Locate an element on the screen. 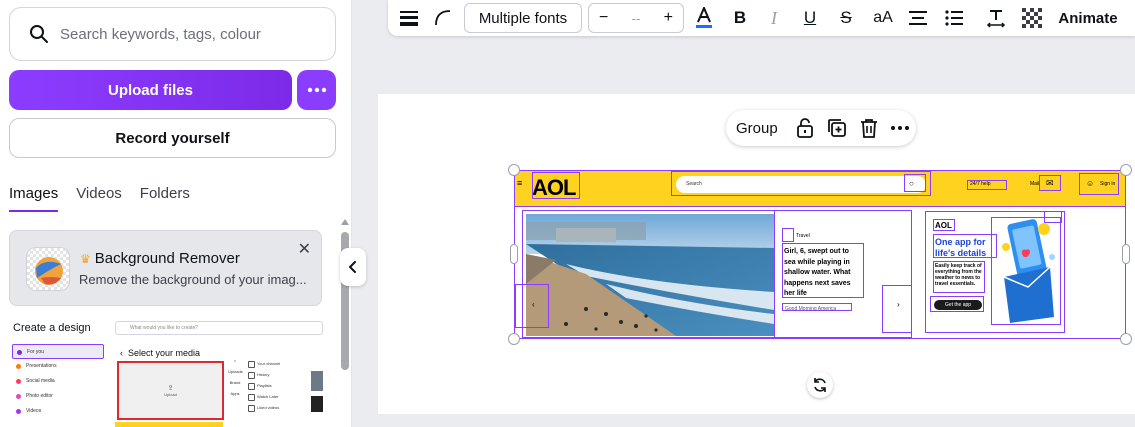 Image resolution: width=1135 pixels, height=427 pixels. preview-col2-item: Uploads is located at coordinates (235, 371).